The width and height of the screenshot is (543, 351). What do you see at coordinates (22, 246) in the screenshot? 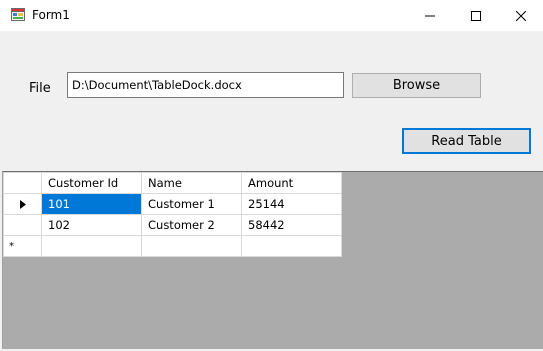
I see `new-row-header: *` at bounding box center [22, 246].